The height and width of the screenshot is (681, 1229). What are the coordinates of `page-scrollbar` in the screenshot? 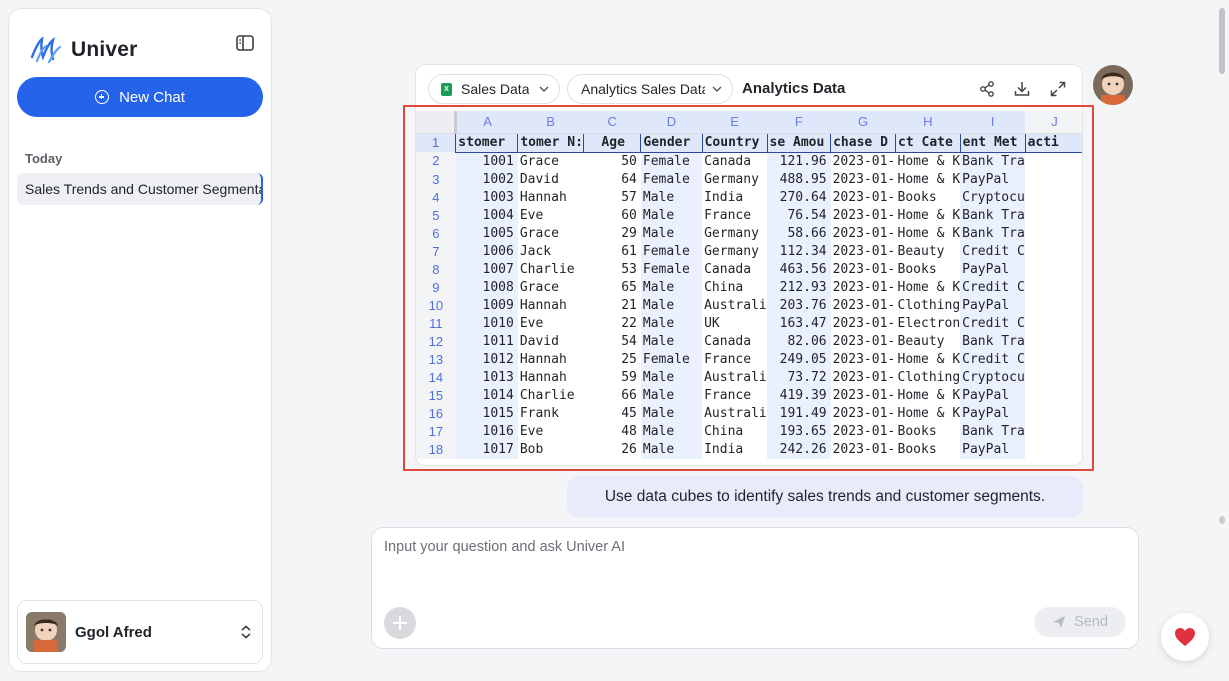 It's located at (1222, 41).